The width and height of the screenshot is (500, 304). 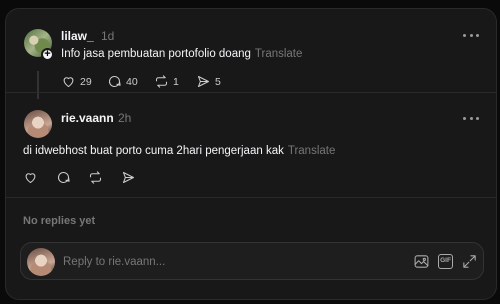 I want to click on reply-composer: GIF, so click(x=252, y=261).